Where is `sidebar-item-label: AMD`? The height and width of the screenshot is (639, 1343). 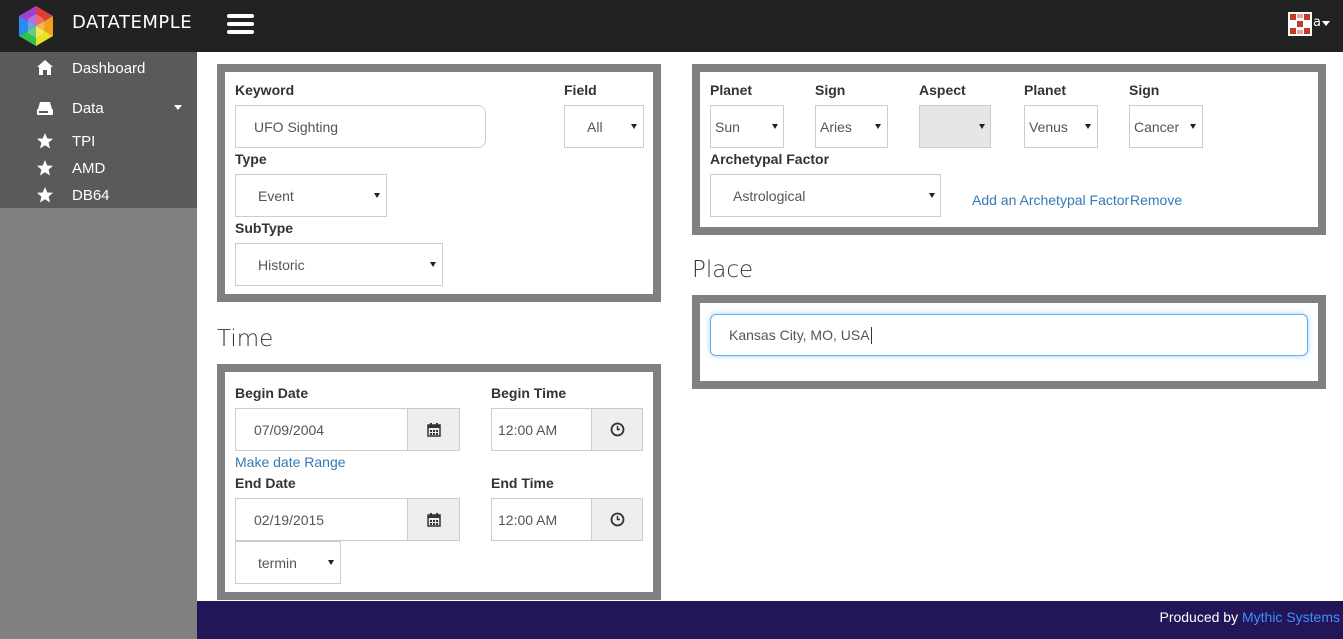
sidebar-item-label: AMD is located at coordinates (89, 168).